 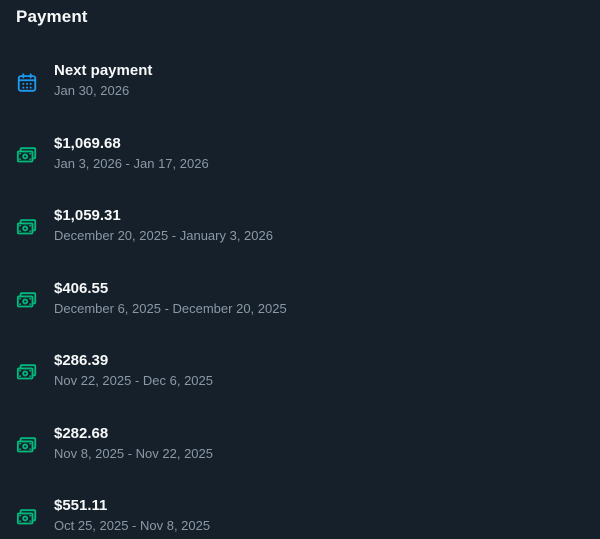 I want to click on page-title: Payment, so click(x=52, y=16).